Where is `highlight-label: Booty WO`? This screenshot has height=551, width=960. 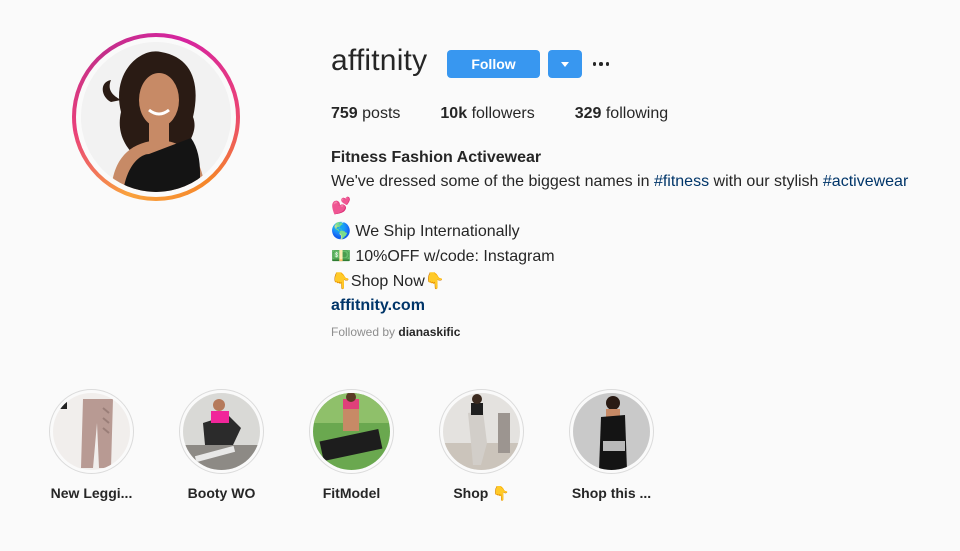 highlight-label: Booty WO is located at coordinates (221, 493).